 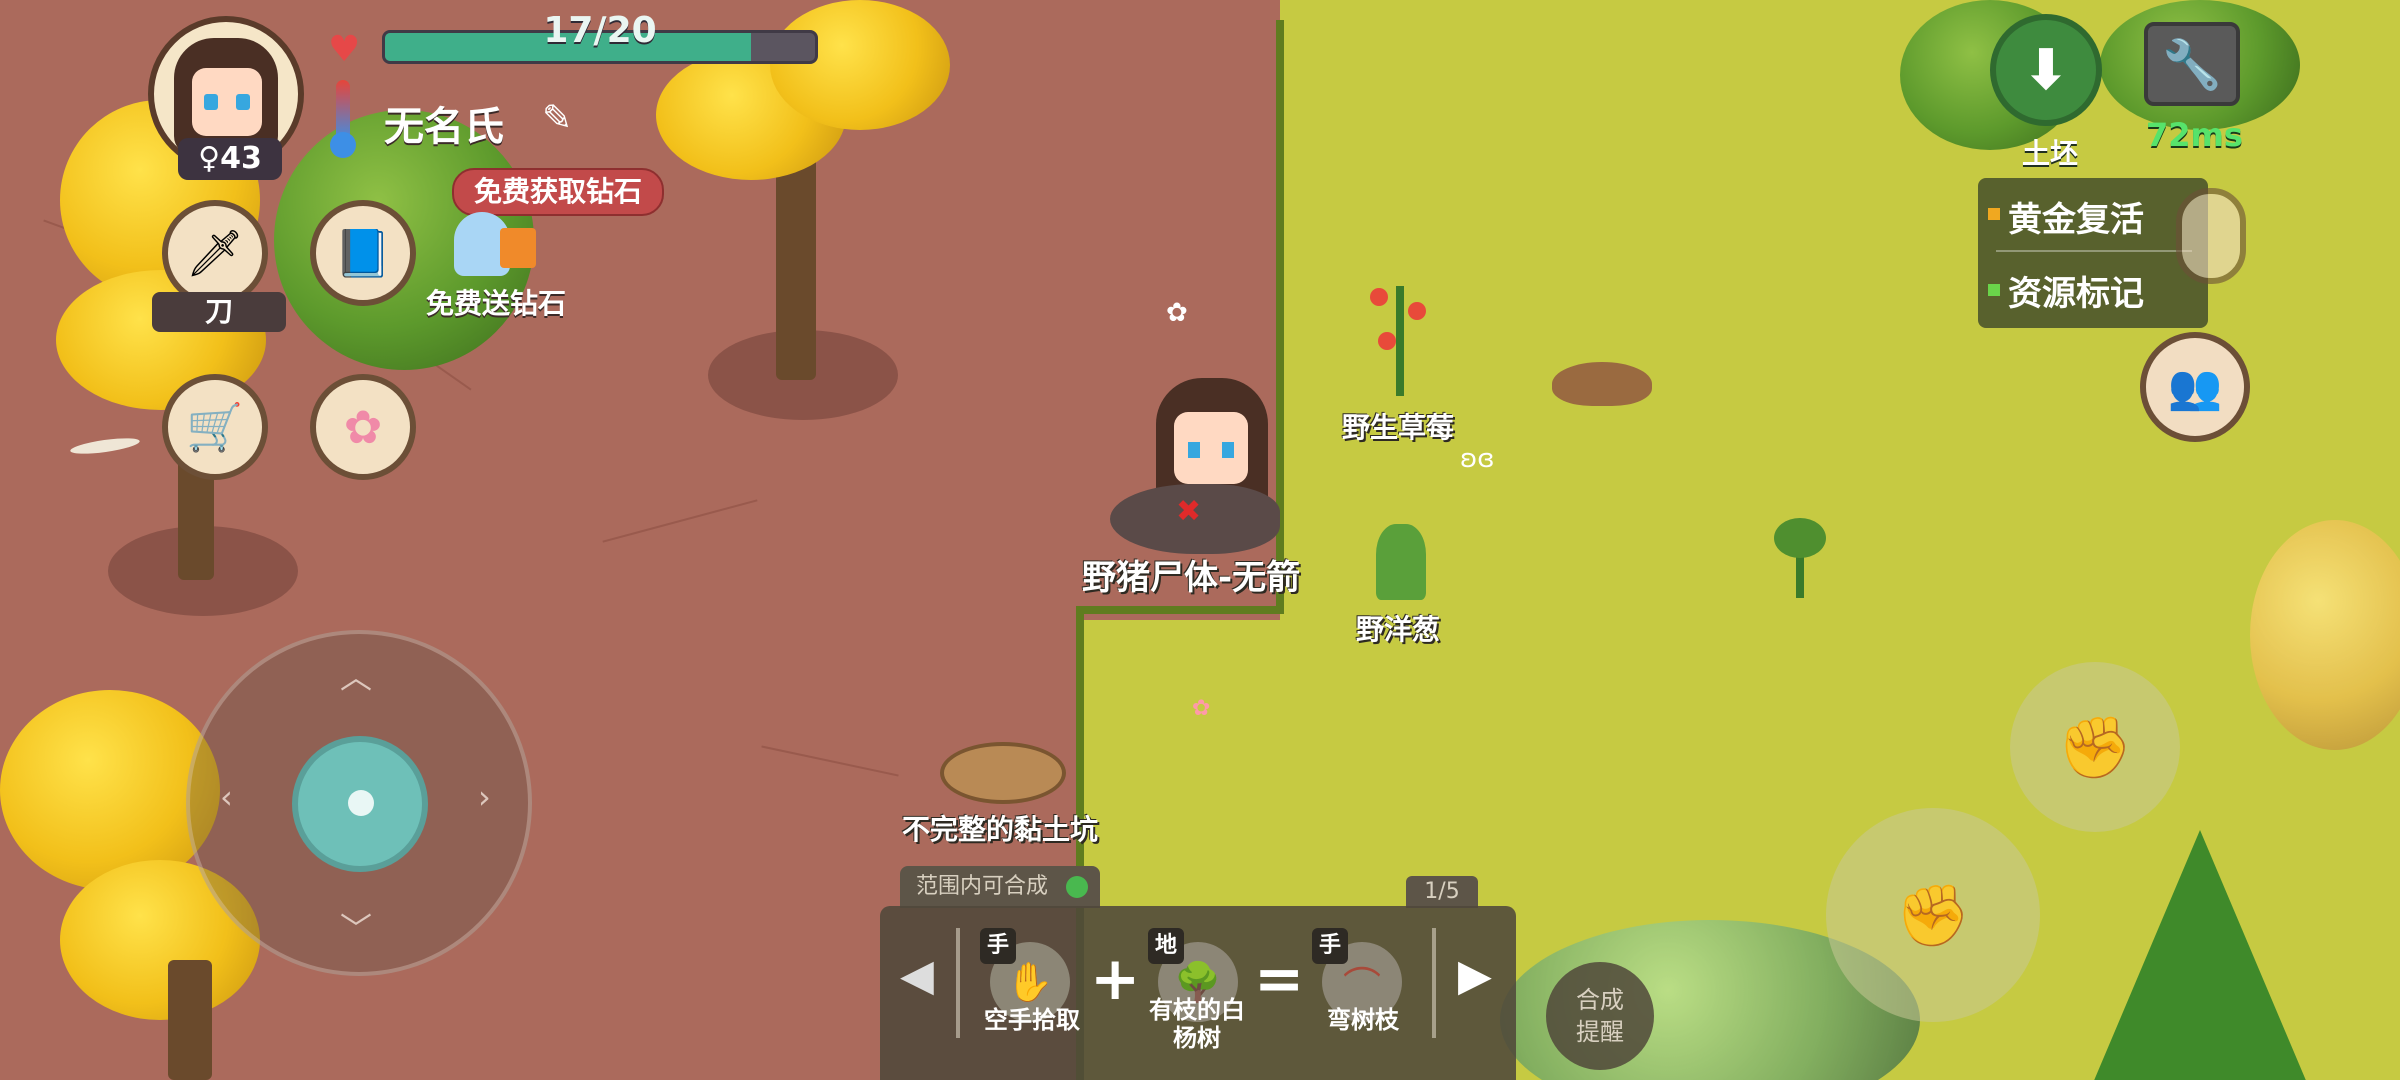 I want to click on blossom-button: ✿, so click(x=363, y=427).